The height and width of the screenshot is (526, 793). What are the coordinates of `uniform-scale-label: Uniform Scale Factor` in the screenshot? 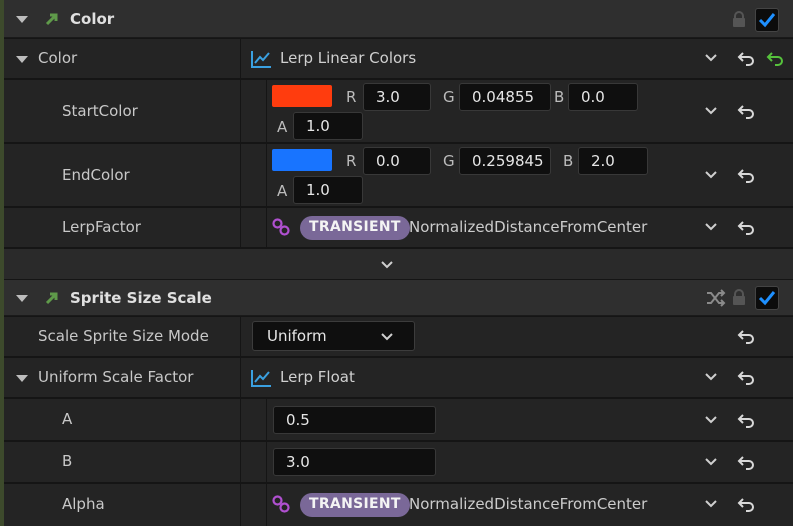 It's located at (116, 377).